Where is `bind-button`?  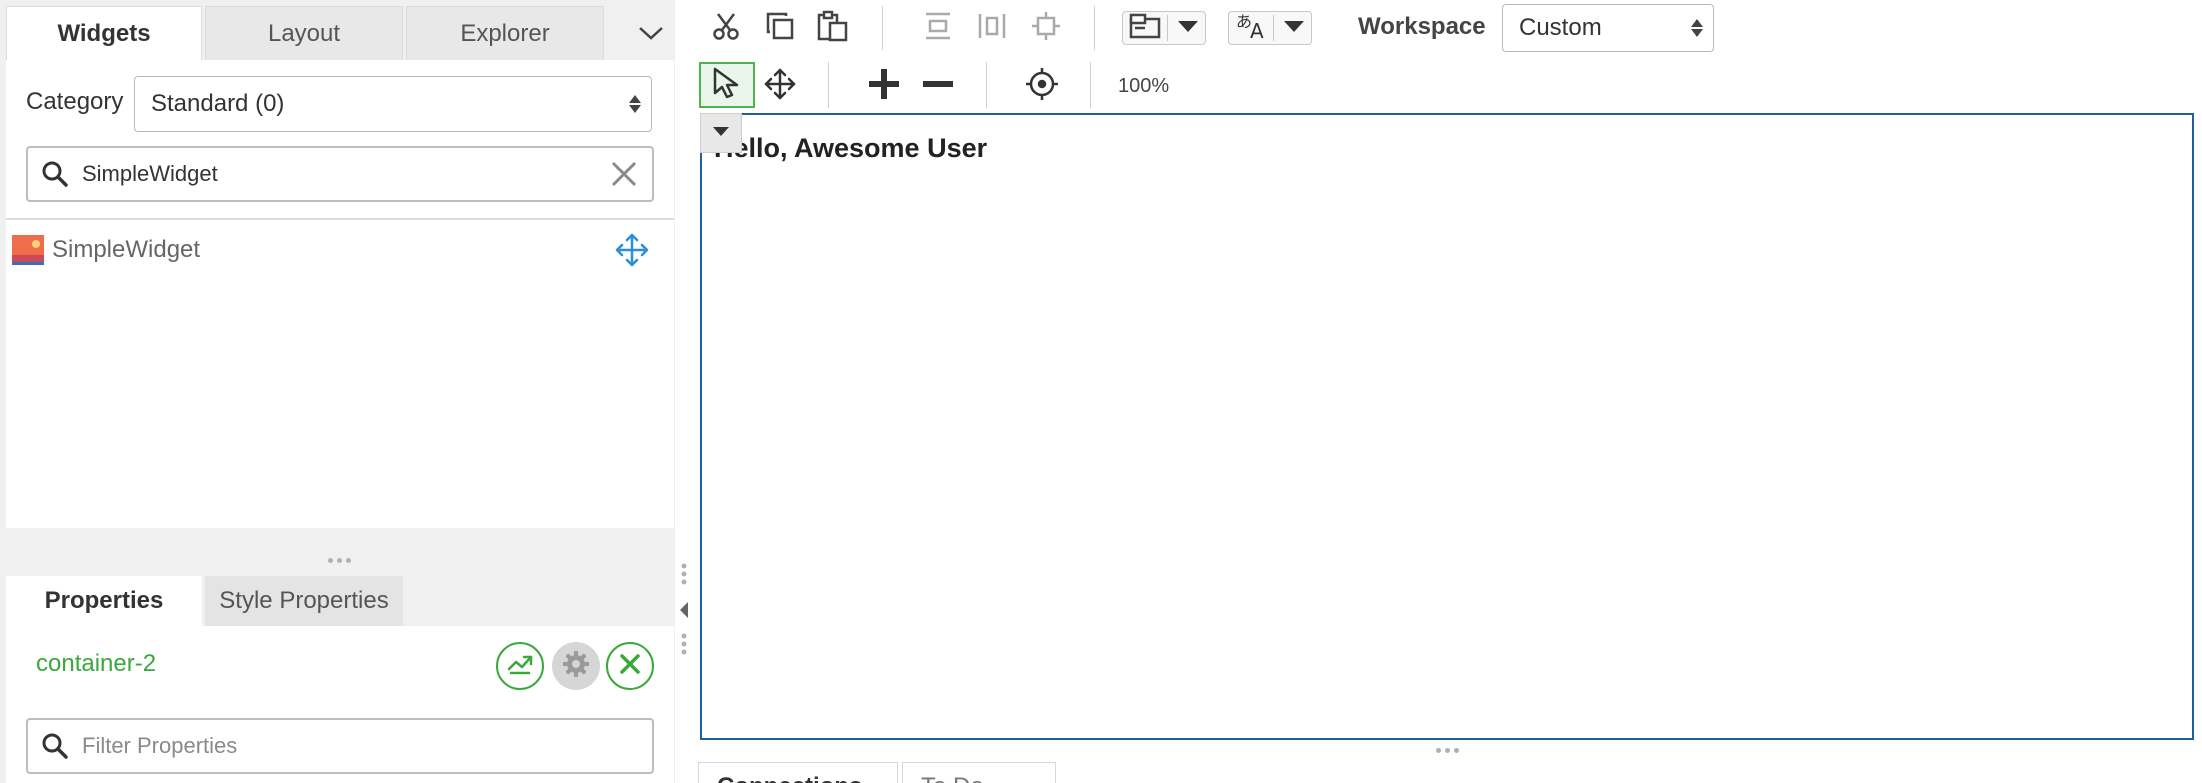
bind-button is located at coordinates (520, 666).